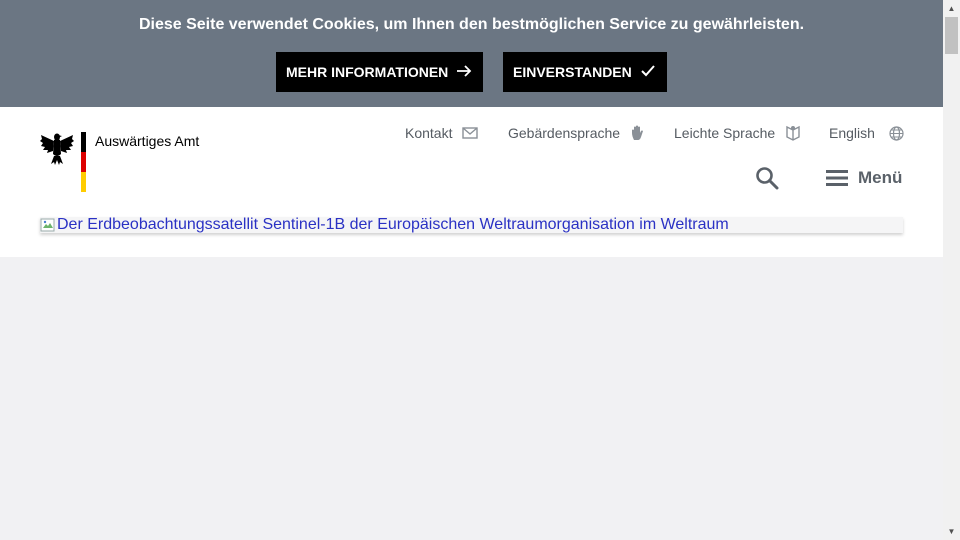 The image size is (960, 540). What do you see at coordinates (725, 133) in the screenshot?
I see `nav-link-label: Leichte Sprache` at bounding box center [725, 133].